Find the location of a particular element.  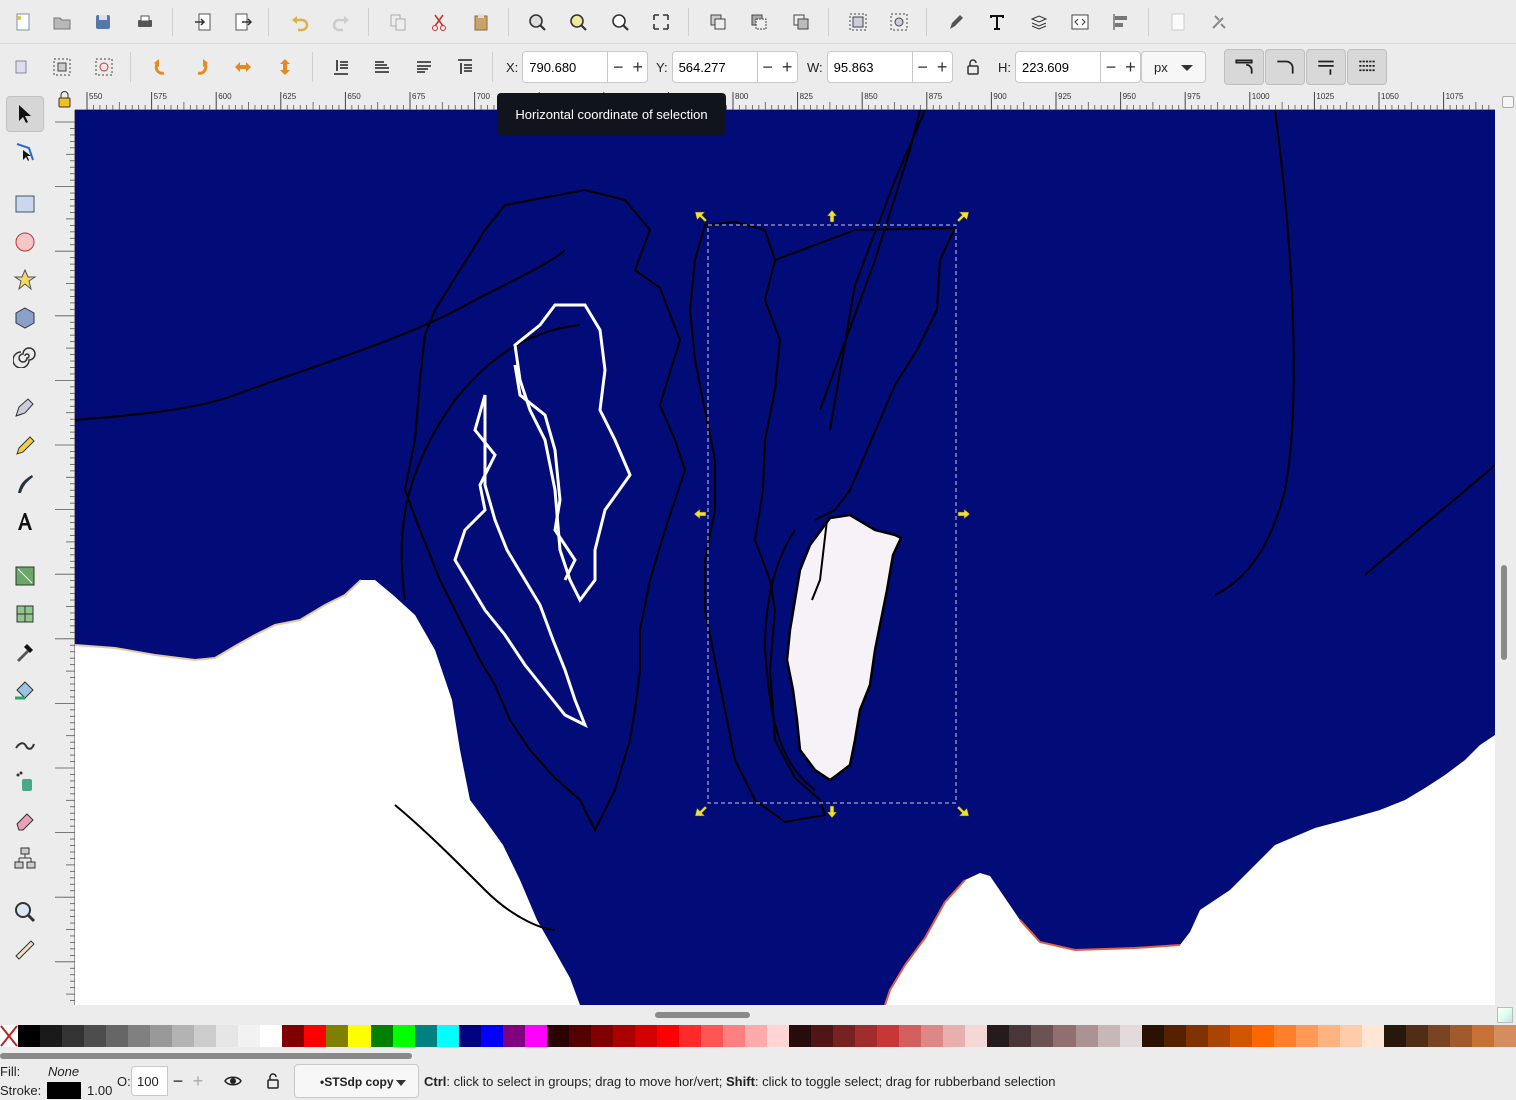

star-tool is located at coordinates (25, 280).